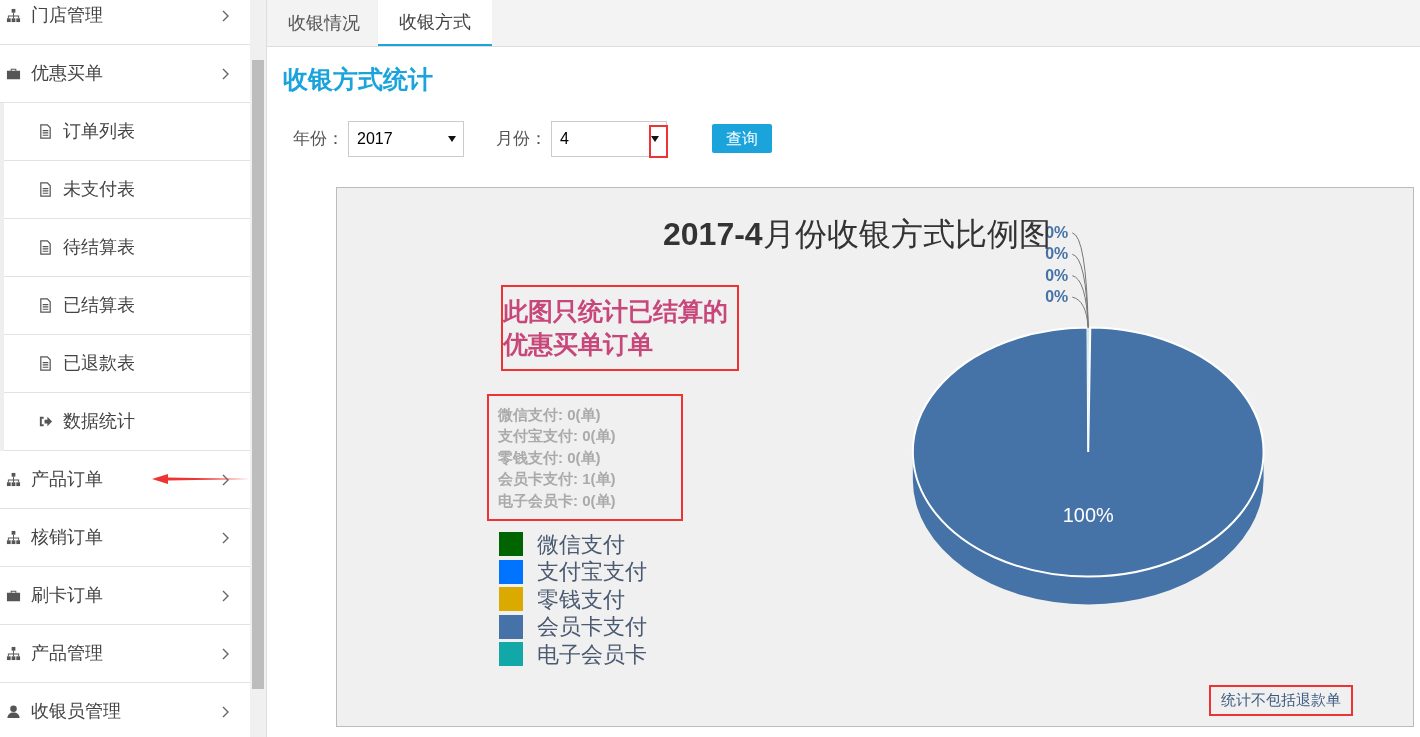 This screenshot has height=737, width=1420. I want to click on legend-label: 微信支付, so click(581, 544).